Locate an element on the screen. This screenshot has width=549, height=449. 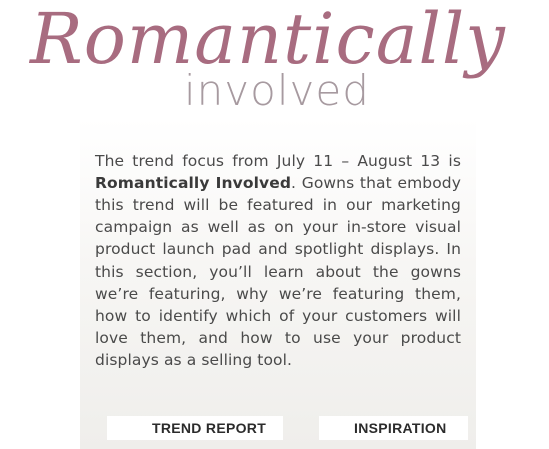
inspiration-button: INSPIRATION is located at coordinates (393, 428).